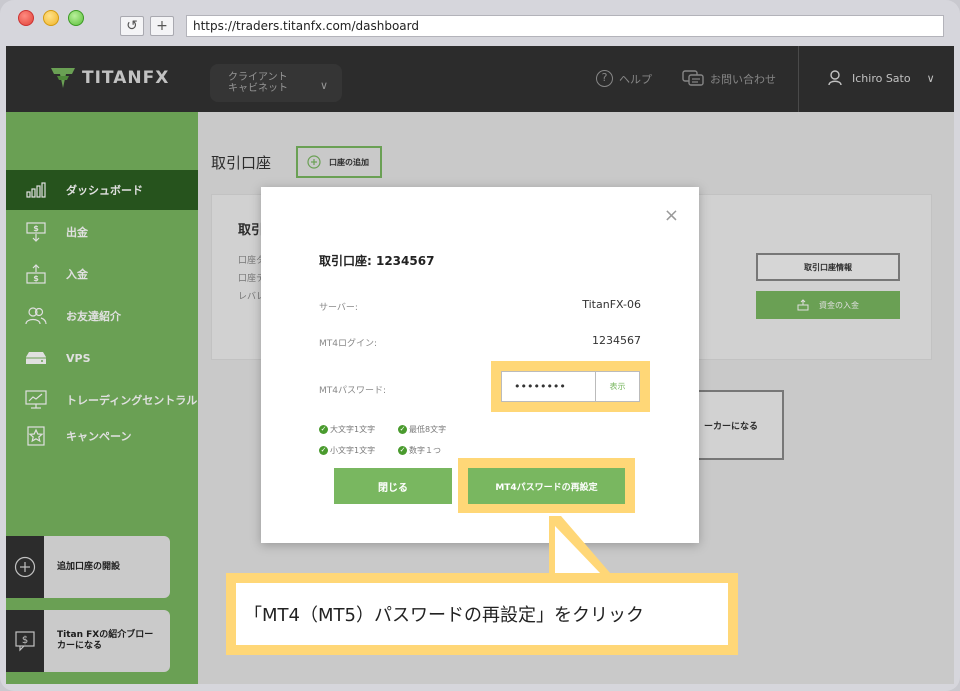 This screenshot has width=960, height=691. I want to click on login-label: MT4ログイン:, so click(348, 344).